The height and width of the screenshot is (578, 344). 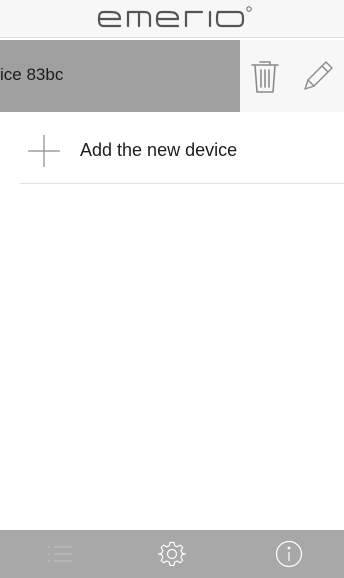 I want to click on device-list-item: ice 83bc, so click(x=172, y=76).